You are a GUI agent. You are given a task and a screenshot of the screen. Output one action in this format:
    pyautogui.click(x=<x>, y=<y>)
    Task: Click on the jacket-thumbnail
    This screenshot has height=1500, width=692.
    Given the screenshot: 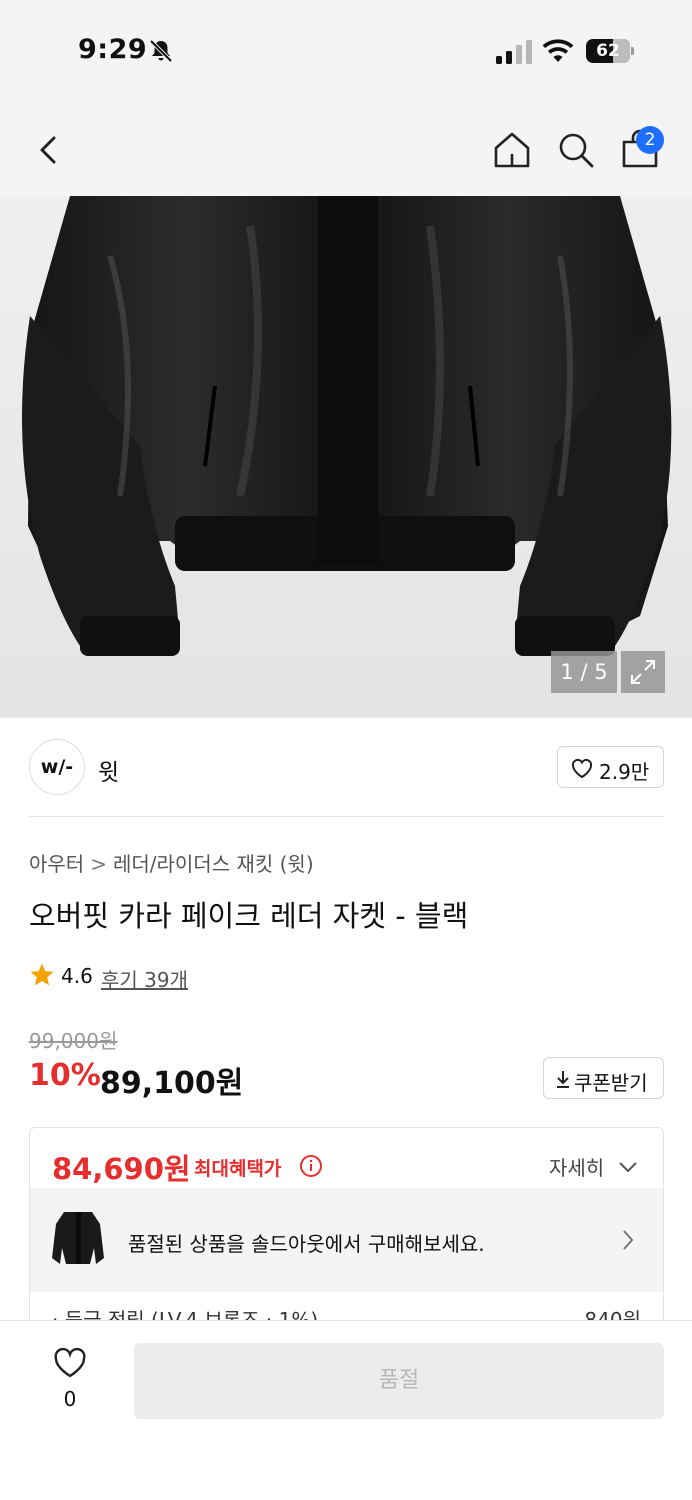 What is the action you would take?
    pyautogui.click(x=78, y=1238)
    